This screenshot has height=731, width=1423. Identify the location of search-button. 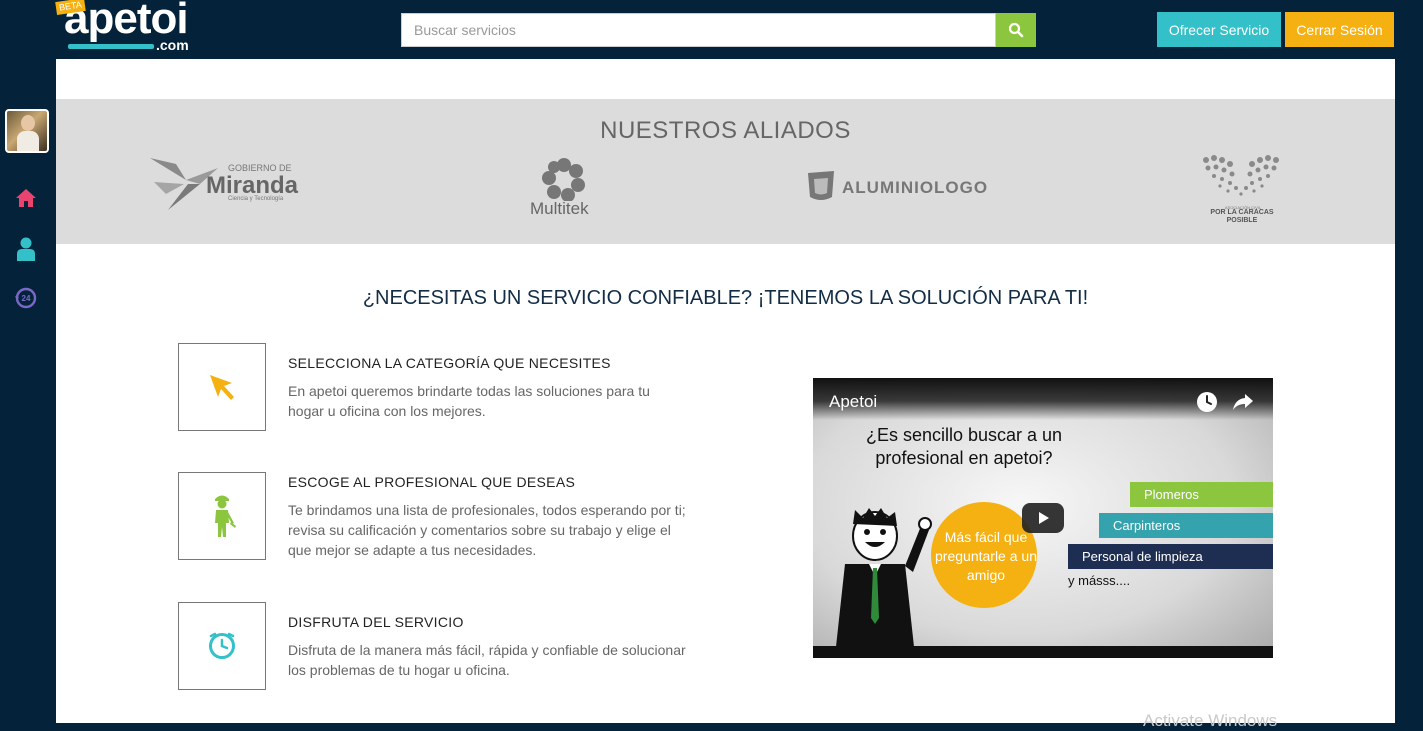
(1016, 30).